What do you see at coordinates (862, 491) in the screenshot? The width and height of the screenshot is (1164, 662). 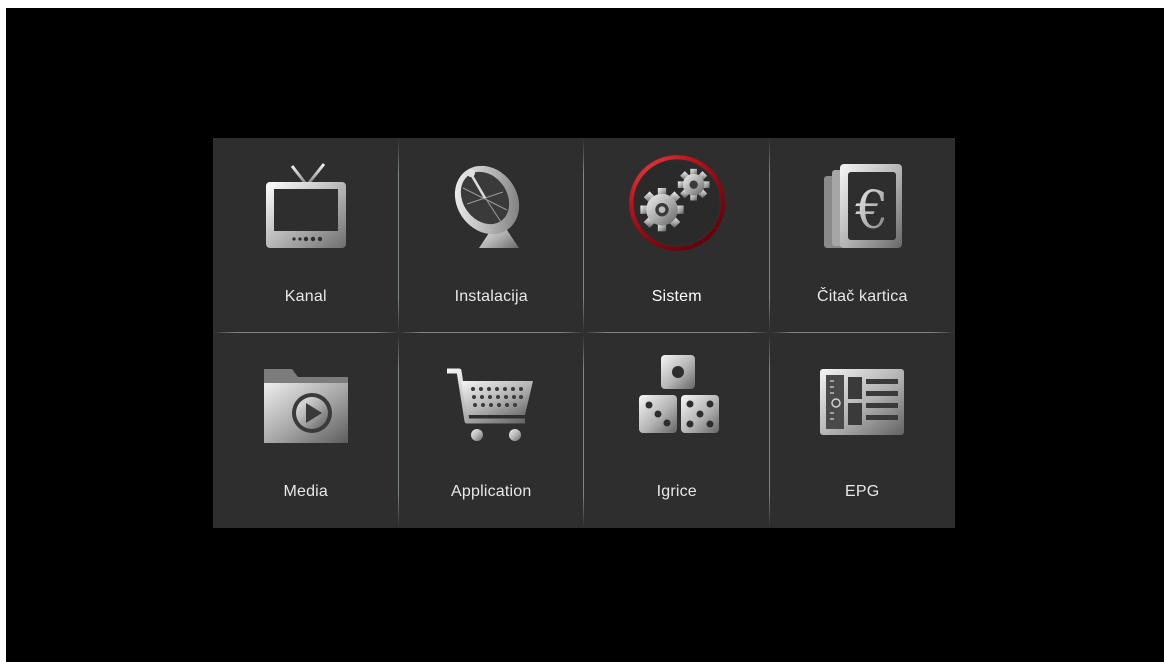 I see `menu-item-label: EPG` at bounding box center [862, 491].